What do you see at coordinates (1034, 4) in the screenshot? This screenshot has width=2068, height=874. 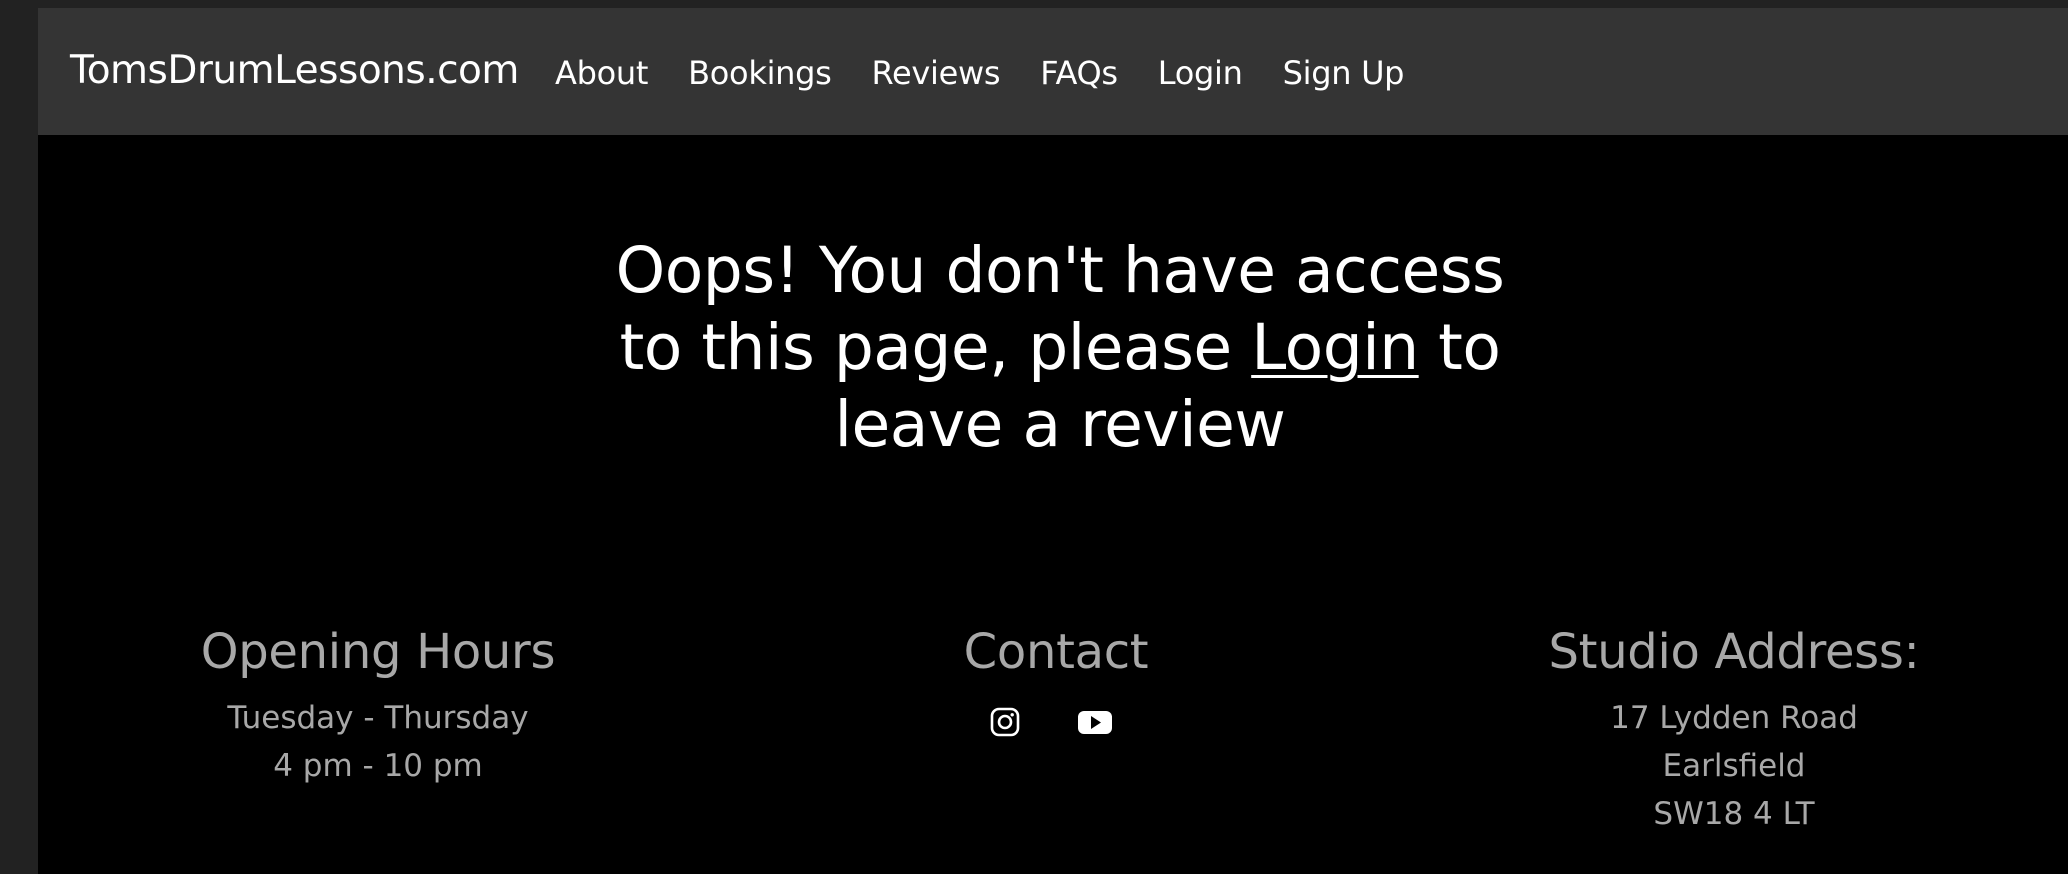 I see `window-top-edge` at bounding box center [1034, 4].